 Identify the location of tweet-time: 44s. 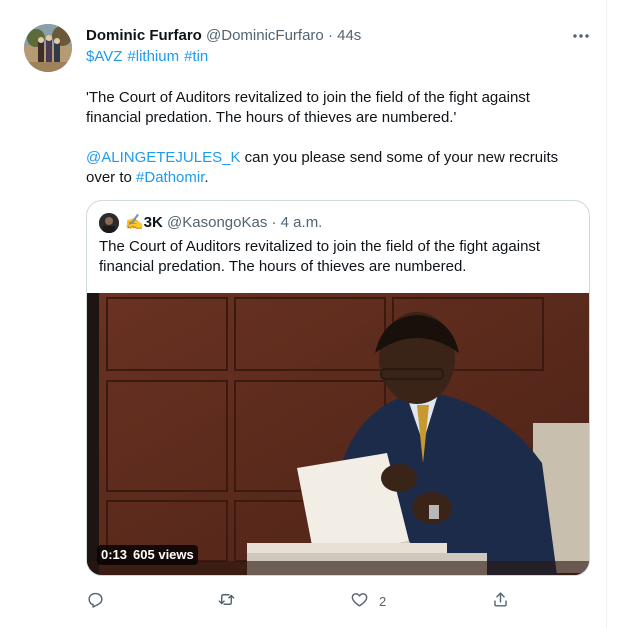
(349, 35).